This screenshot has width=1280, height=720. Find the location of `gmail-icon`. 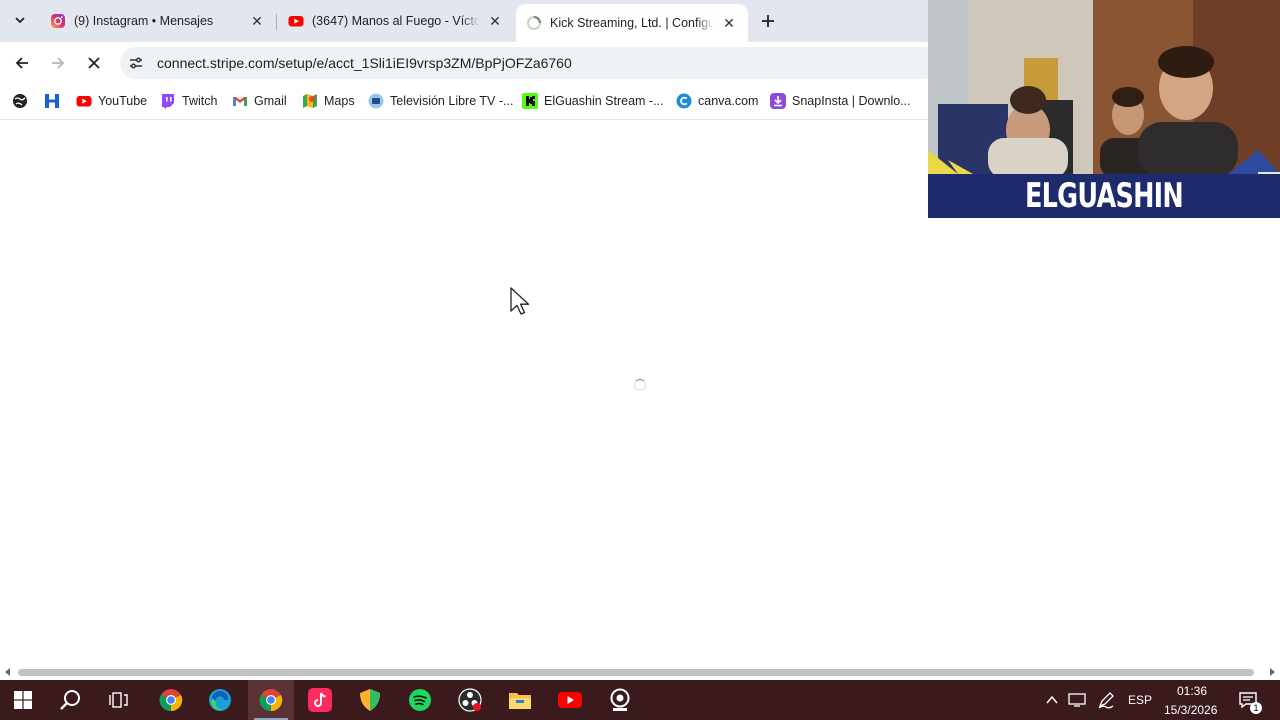

gmail-icon is located at coordinates (240, 101).